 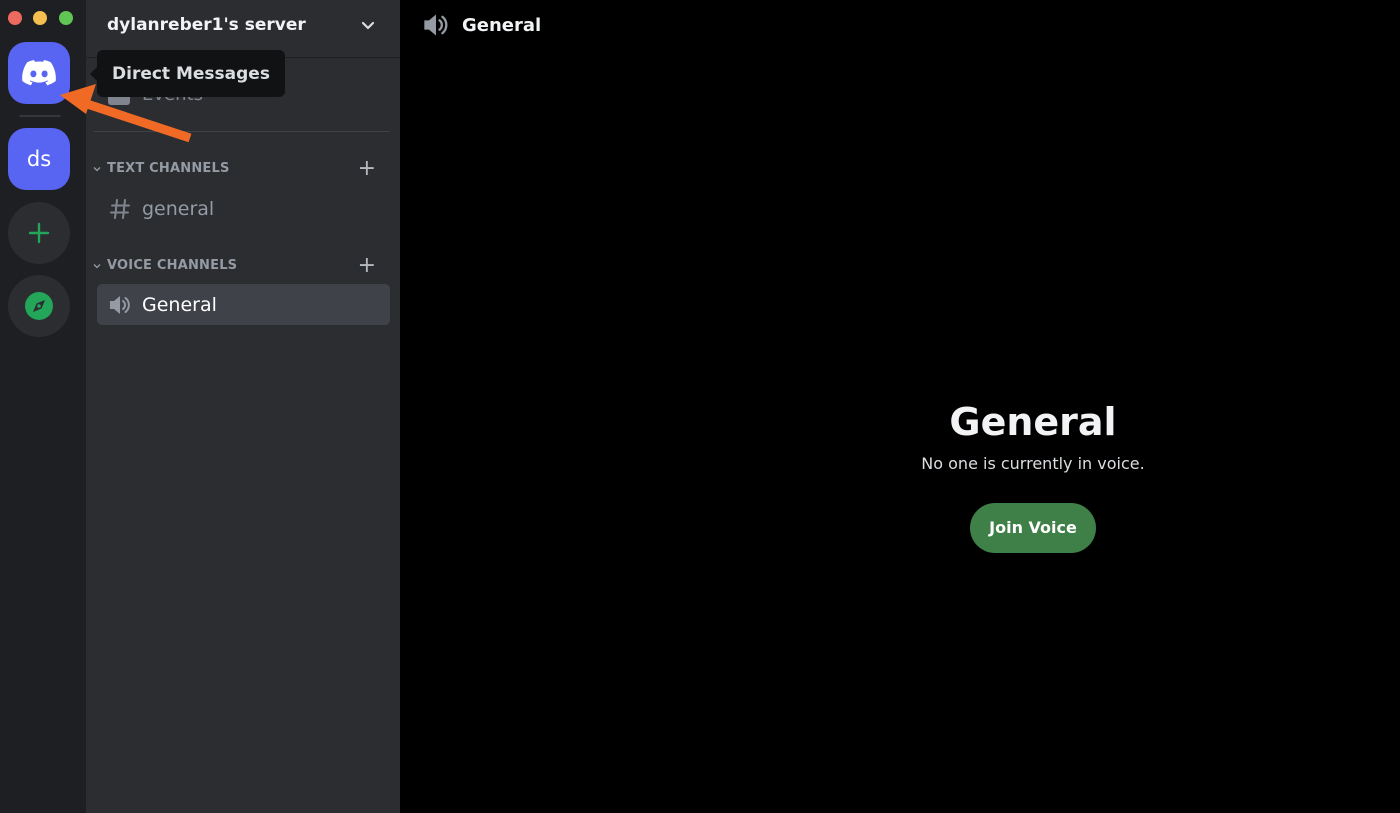 I want to click on channel-divider, so click(x=242, y=131).